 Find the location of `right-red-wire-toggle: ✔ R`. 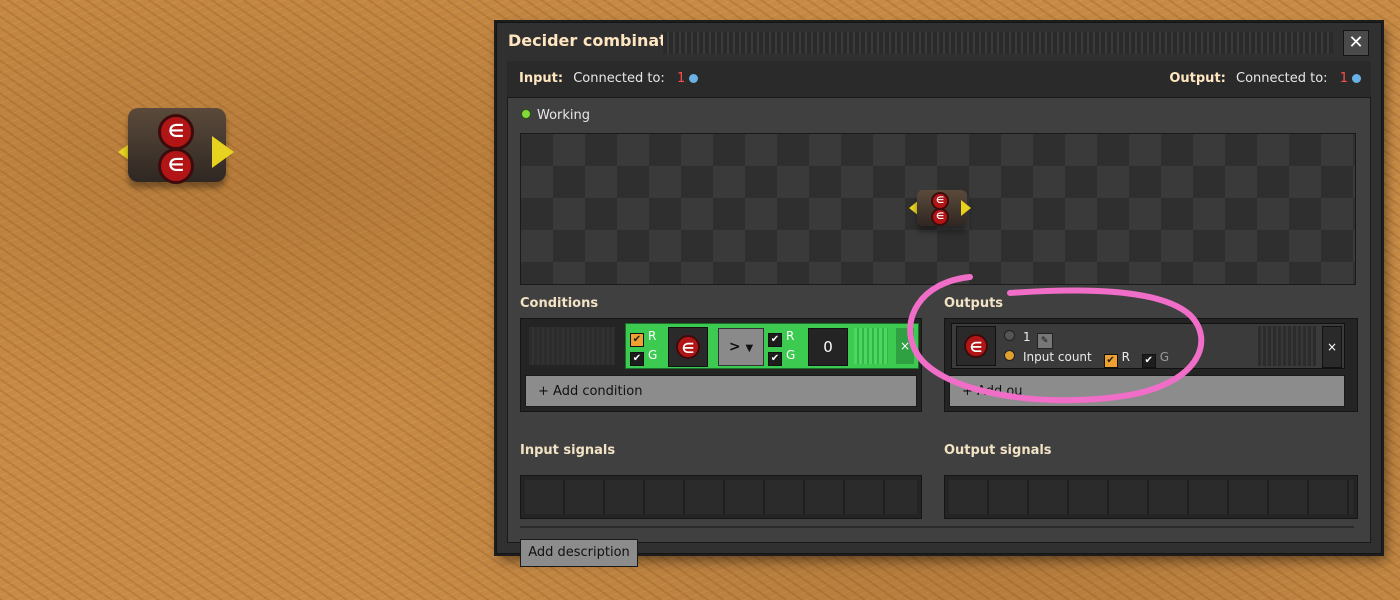

right-red-wire-toggle: ✔ R is located at coordinates (781, 338).